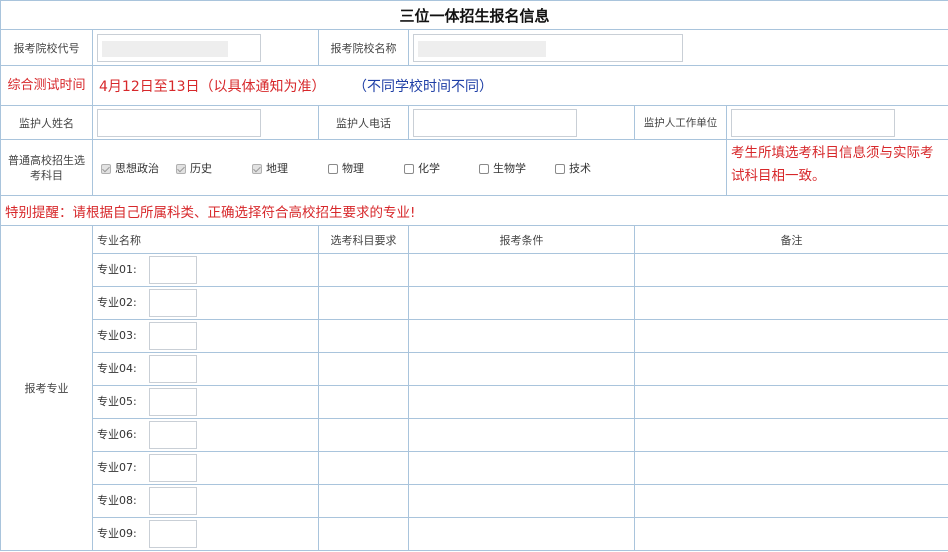  I want to click on school-code-input, so click(179, 47).